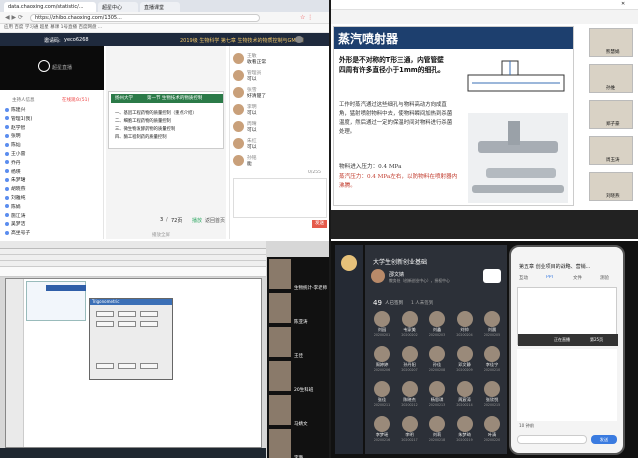 The height and width of the screenshot is (458, 638). I want to click on phone-tab: PPT, so click(550, 277).